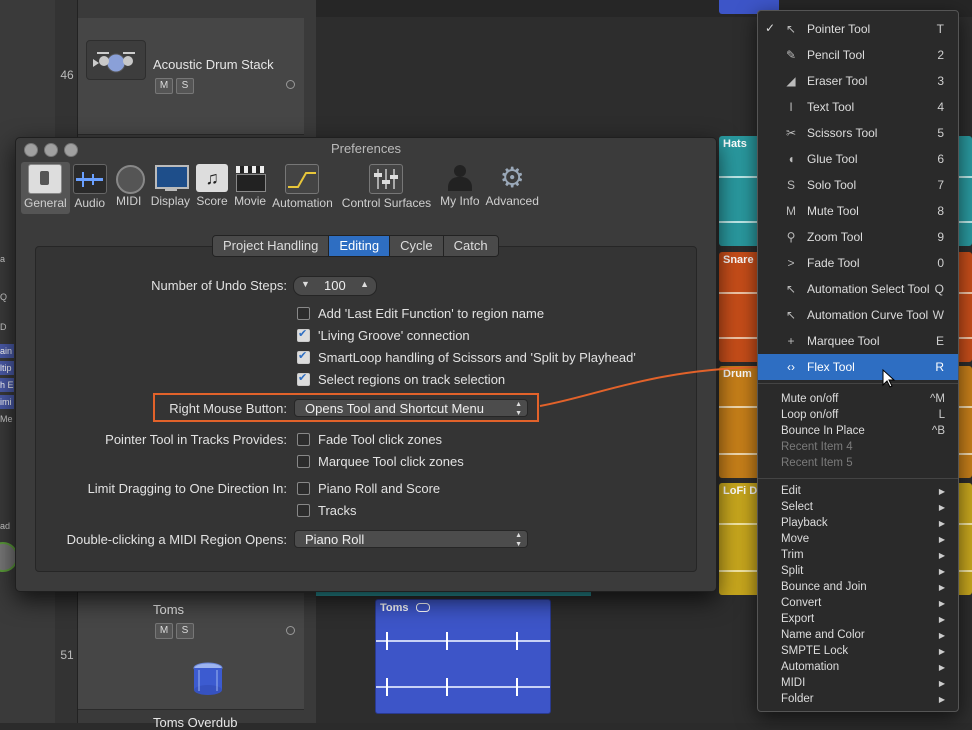 The image size is (972, 730). What do you see at coordinates (271, 246) in the screenshot?
I see `tab-project-handling: Project Handling` at bounding box center [271, 246].